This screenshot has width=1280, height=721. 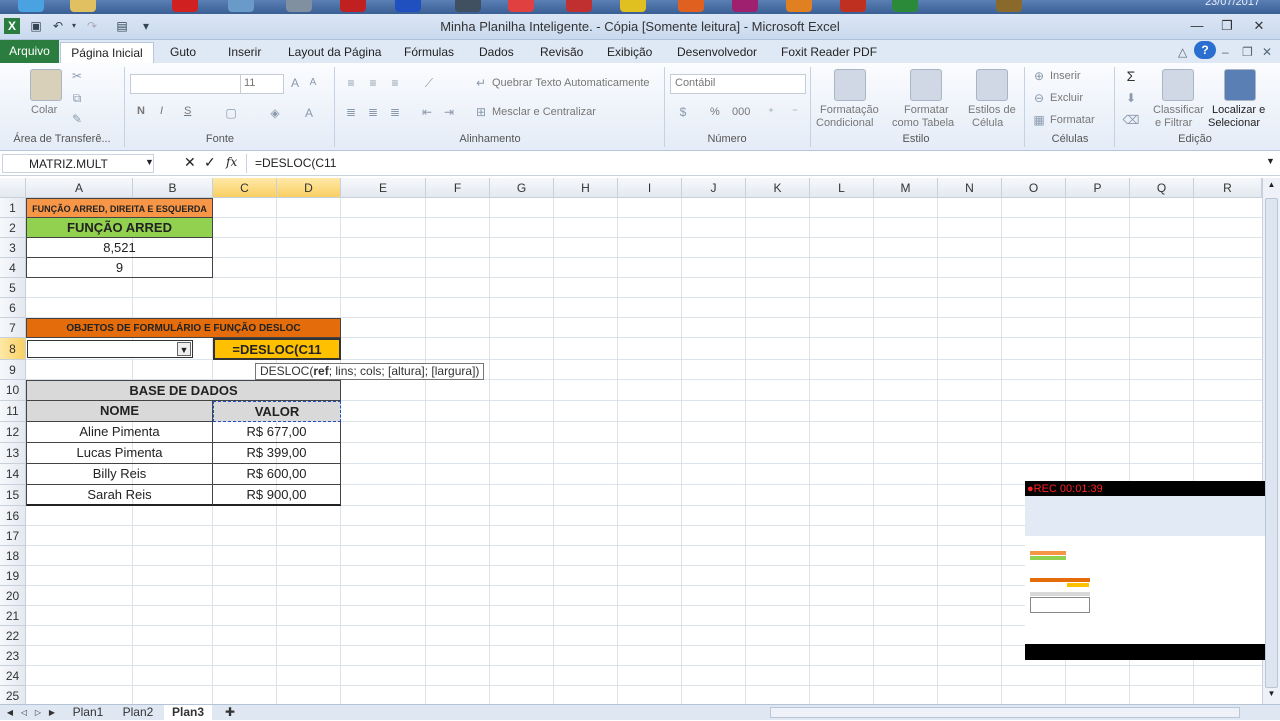 I want to click on column-header-f: F, so click(x=458, y=188).